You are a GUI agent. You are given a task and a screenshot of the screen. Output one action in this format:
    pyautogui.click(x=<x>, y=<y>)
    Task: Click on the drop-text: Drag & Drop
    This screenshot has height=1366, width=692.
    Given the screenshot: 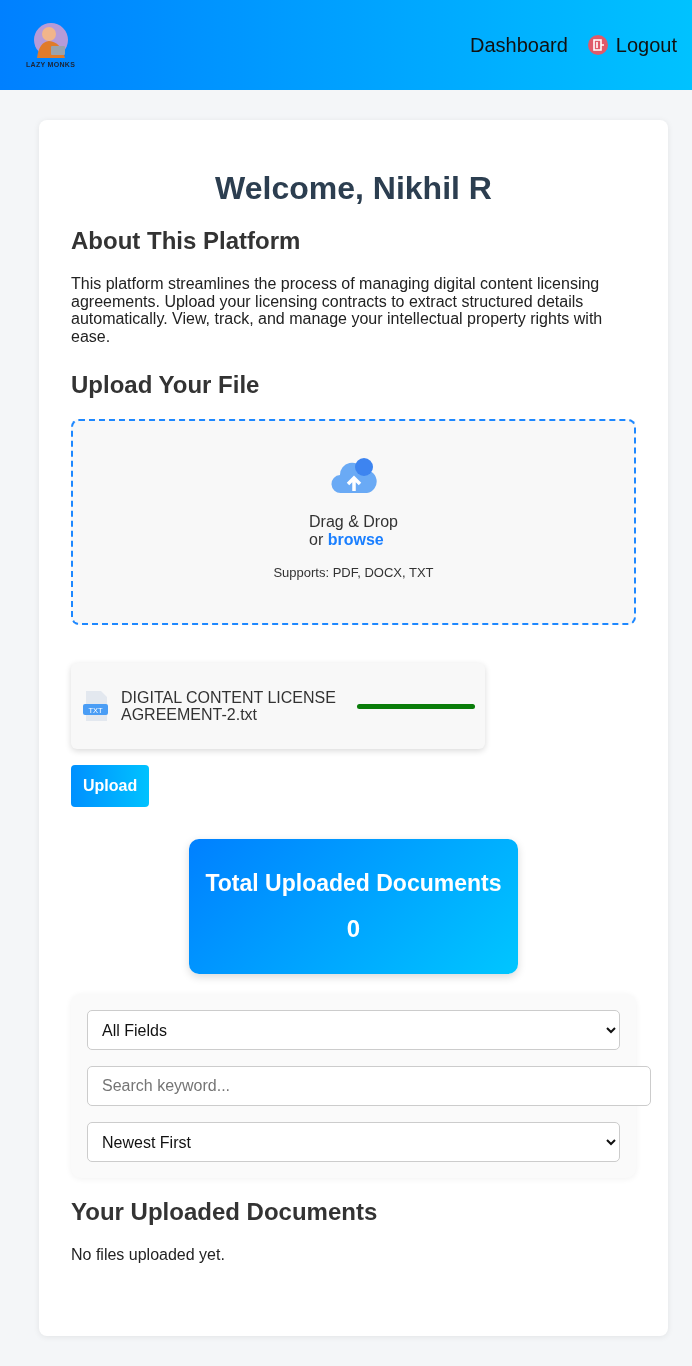 What is the action you would take?
    pyautogui.click(x=353, y=522)
    